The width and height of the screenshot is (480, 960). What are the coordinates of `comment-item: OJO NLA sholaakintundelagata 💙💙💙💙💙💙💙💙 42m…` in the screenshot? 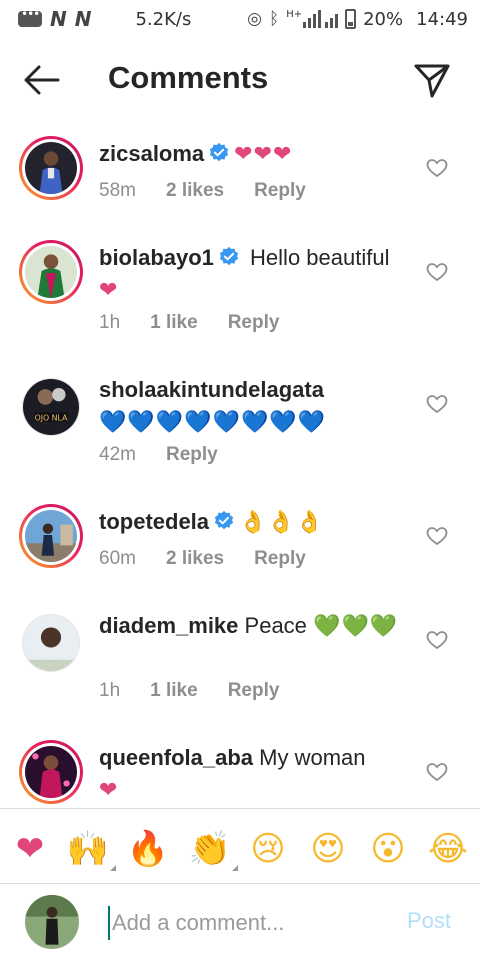 It's located at (240, 424).